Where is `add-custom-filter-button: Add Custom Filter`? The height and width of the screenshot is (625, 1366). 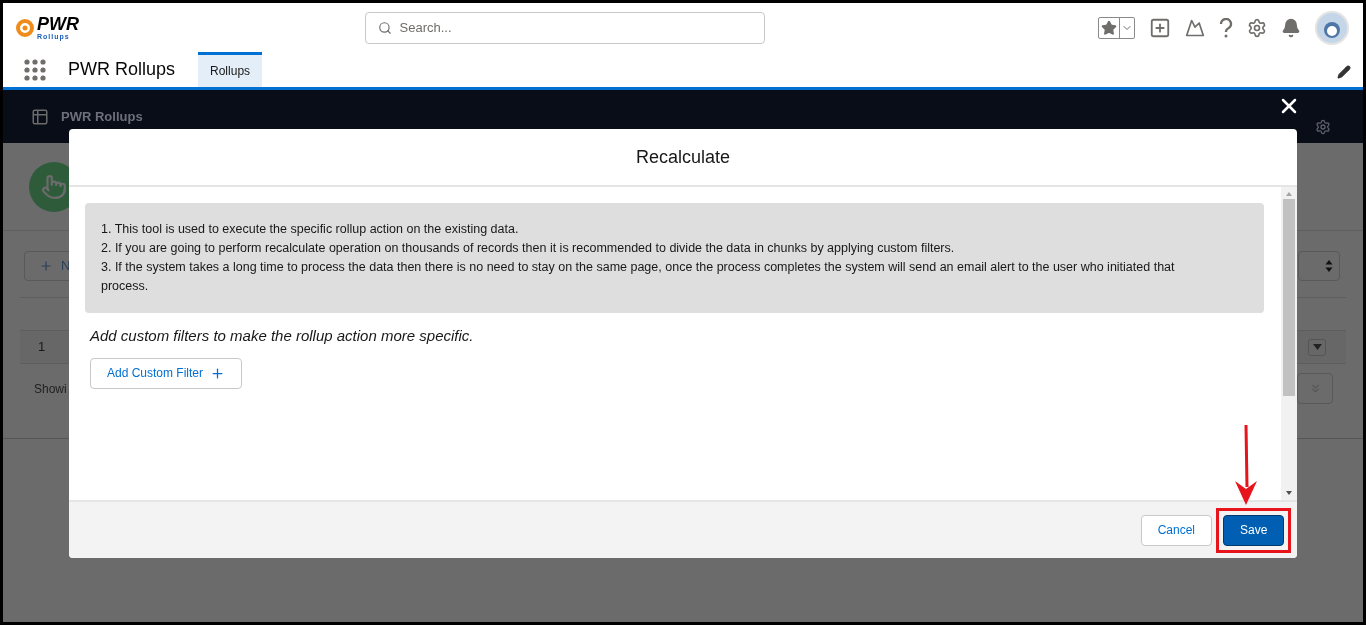
add-custom-filter-button: Add Custom Filter is located at coordinates (166, 373).